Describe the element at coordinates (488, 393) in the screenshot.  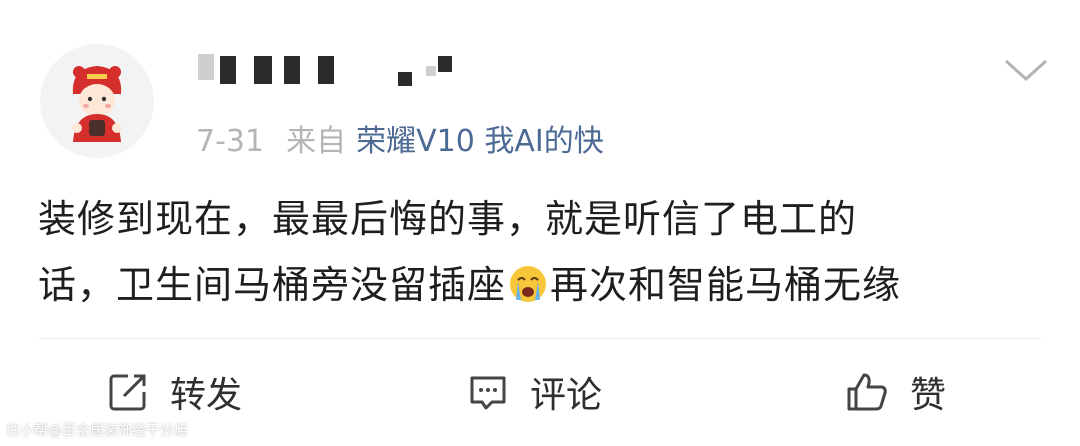
I see `comment-icon` at that location.